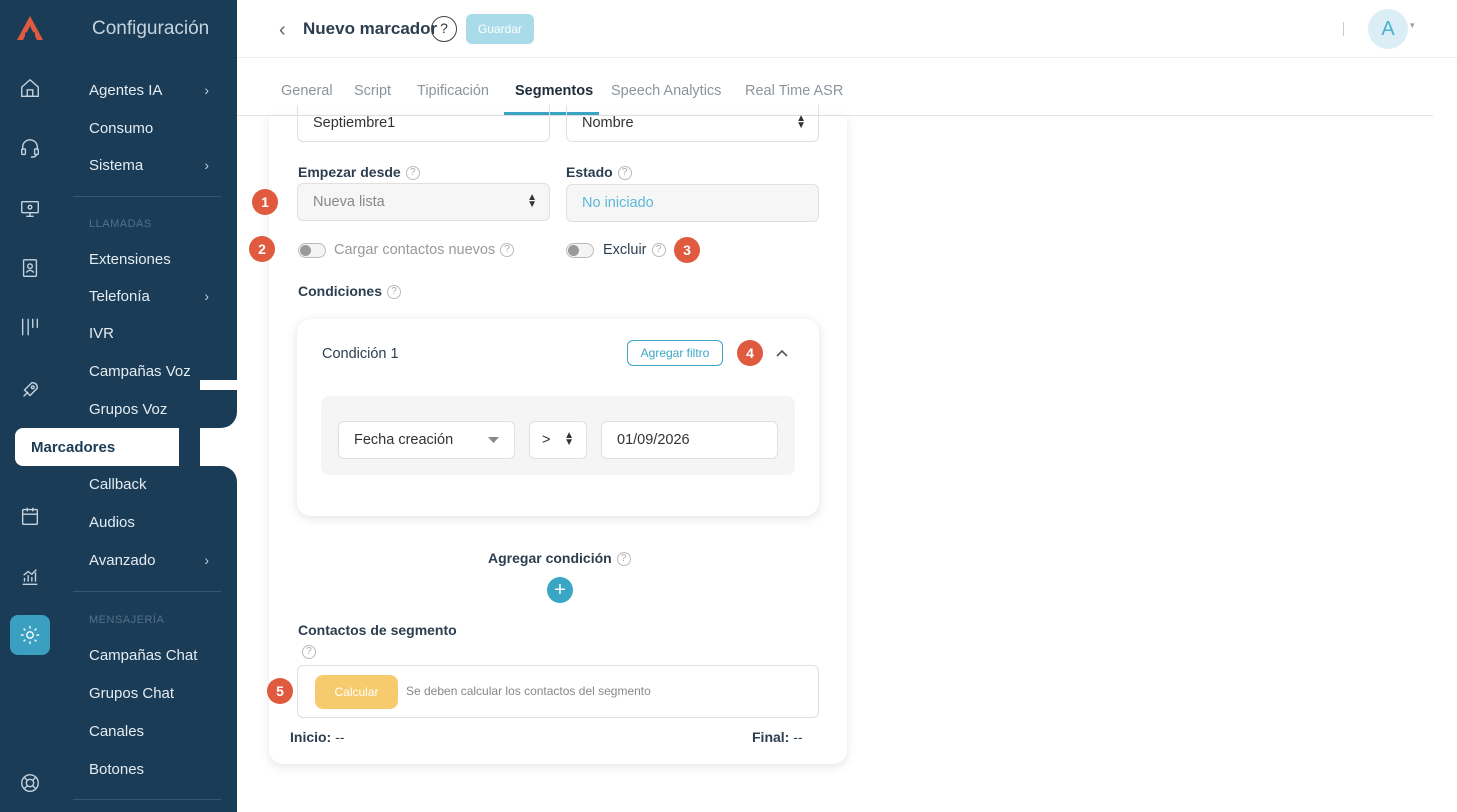 This screenshot has width=1457, height=812. I want to click on conditions-label: Condiciones?, so click(350, 291).